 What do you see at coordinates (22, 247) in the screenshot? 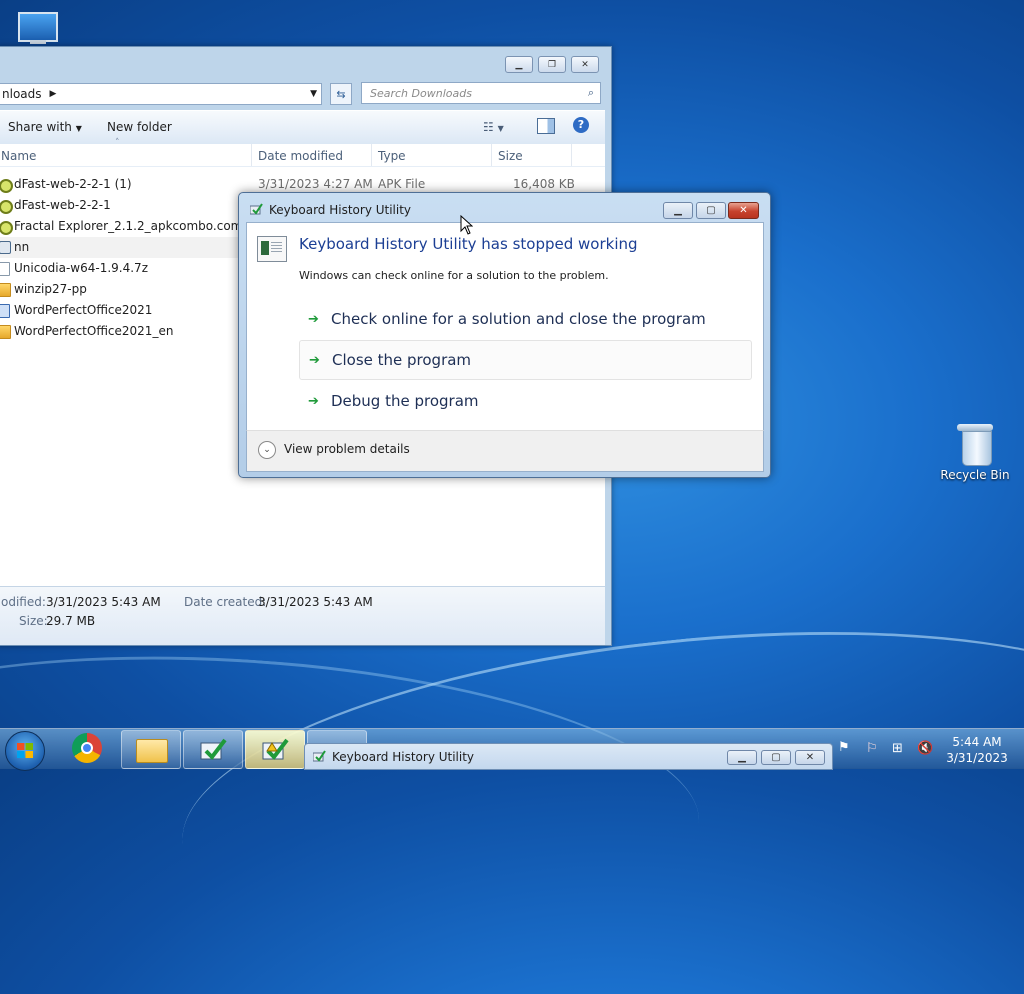
I see `file-name: nn` at bounding box center [22, 247].